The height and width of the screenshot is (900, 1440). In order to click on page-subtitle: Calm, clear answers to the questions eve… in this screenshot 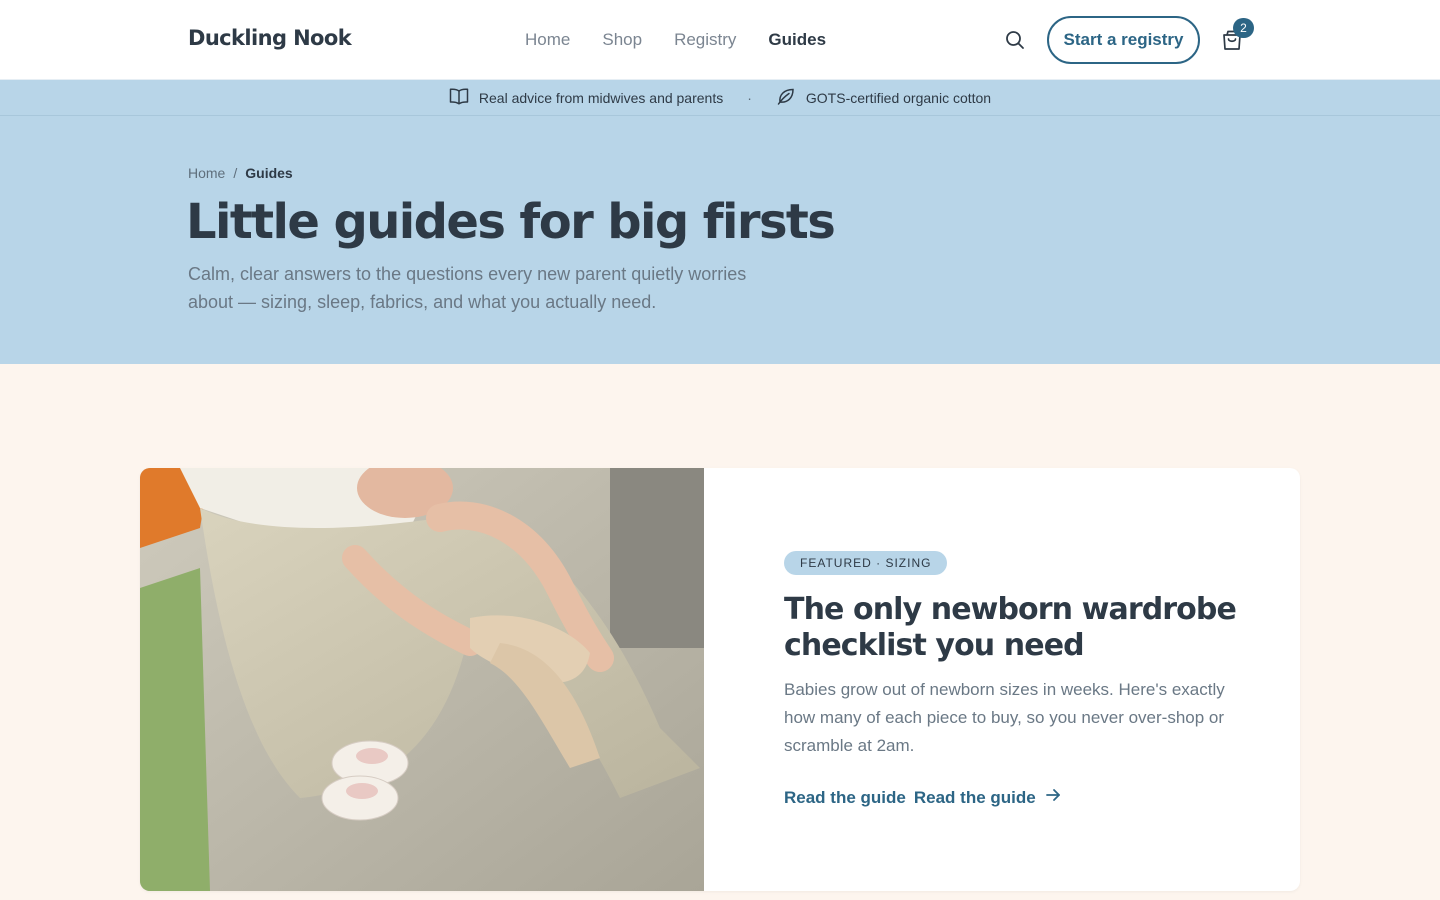, I will do `click(467, 288)`.